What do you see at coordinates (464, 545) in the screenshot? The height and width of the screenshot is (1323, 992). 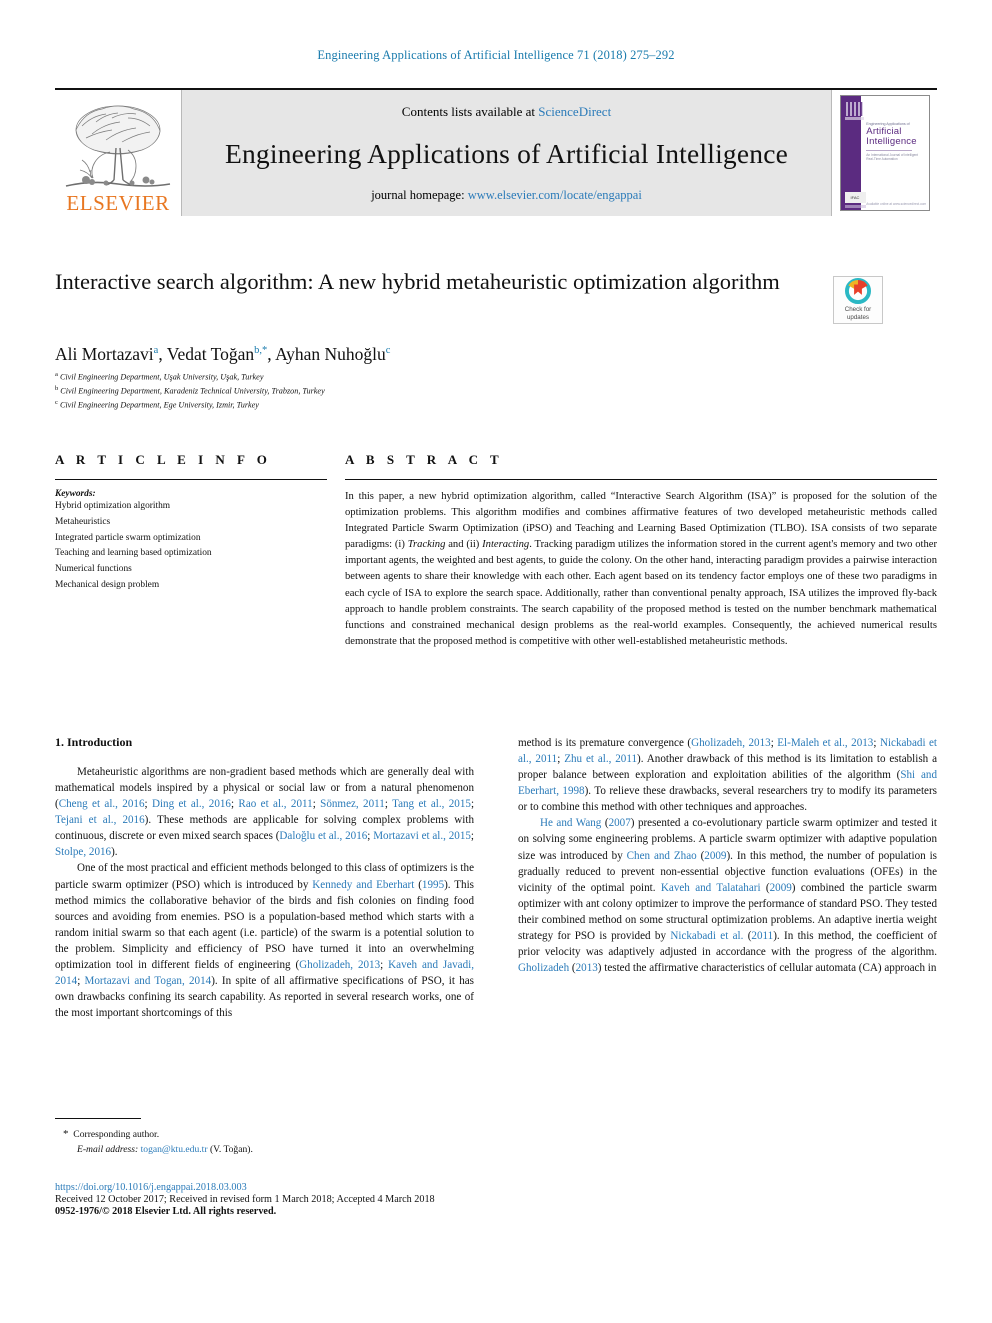 I see `abstract-run: and (ii)` at bounding box center [464, 545].